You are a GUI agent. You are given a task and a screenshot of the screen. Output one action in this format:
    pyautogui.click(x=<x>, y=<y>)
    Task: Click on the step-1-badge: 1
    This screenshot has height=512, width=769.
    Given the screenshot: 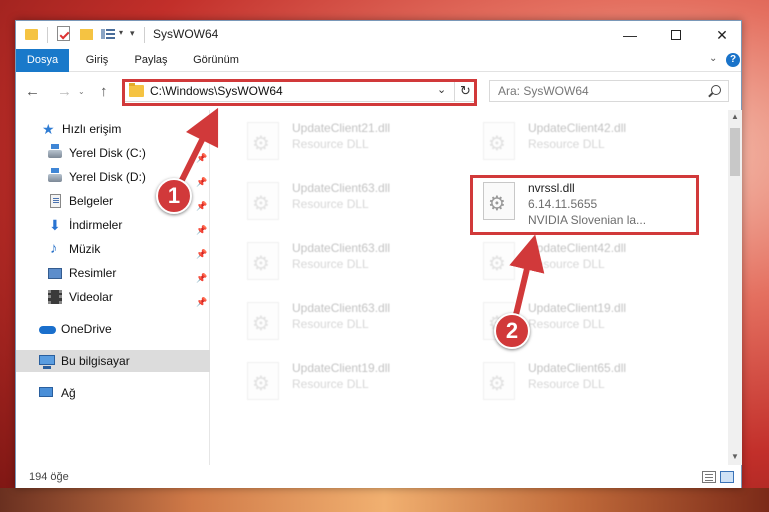 What is the action you would take?
    pyautogui.click(x=174, y=196)
    